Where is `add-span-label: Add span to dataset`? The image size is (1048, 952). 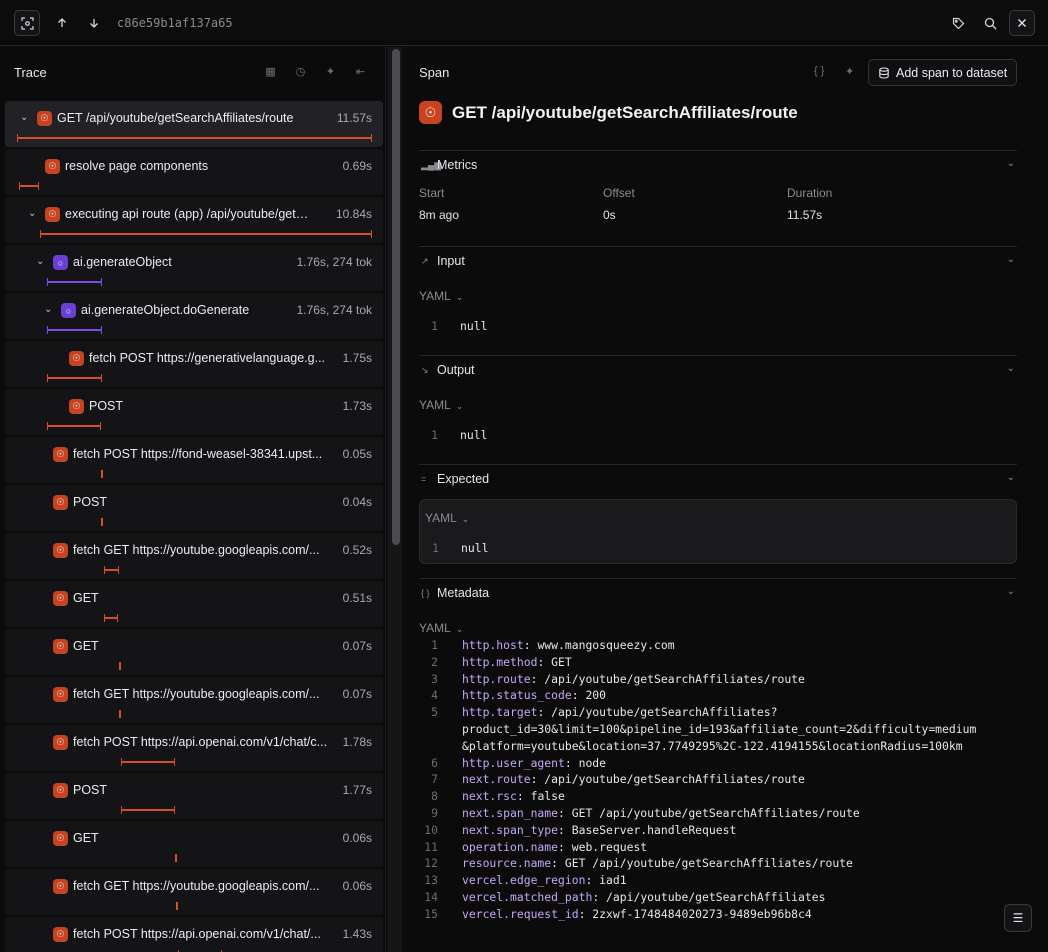
add-span-label: Add span to dataset is located at coordinates (952, 72).